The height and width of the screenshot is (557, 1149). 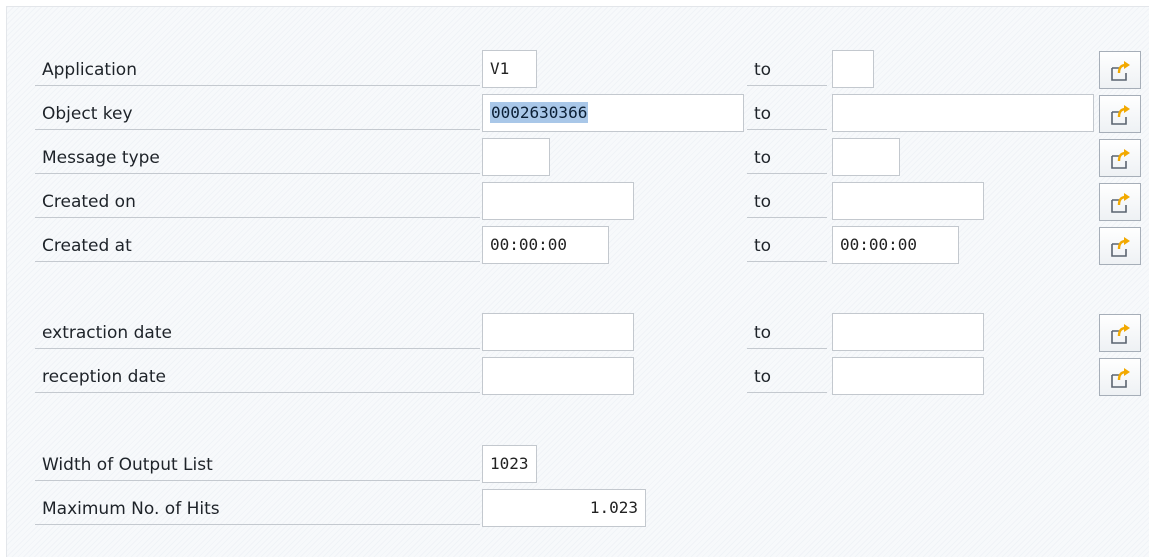 What do you see at coordinates (545, 245) in the screenshot?
I see `created-at-from-field: 00:00:00` at bounding box center [545, 245].